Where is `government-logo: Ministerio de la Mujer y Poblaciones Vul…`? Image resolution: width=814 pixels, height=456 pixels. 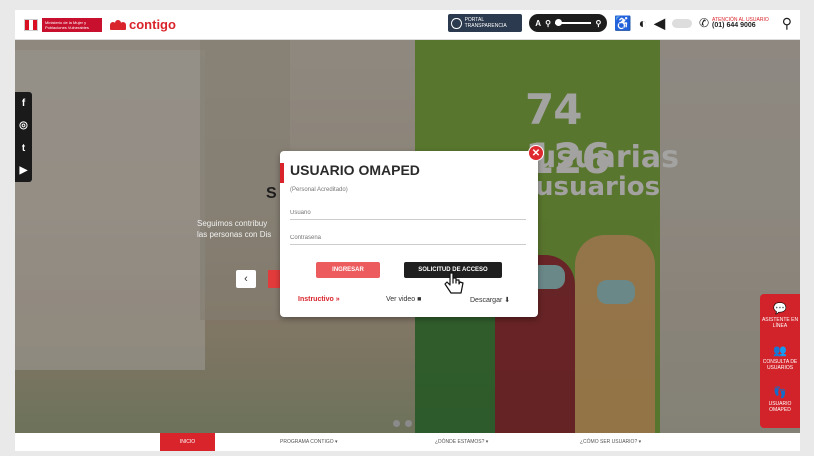 government-logo: Ministerio de la Mujer y Poblaciones Vul… is located at coordinates (72, 24).